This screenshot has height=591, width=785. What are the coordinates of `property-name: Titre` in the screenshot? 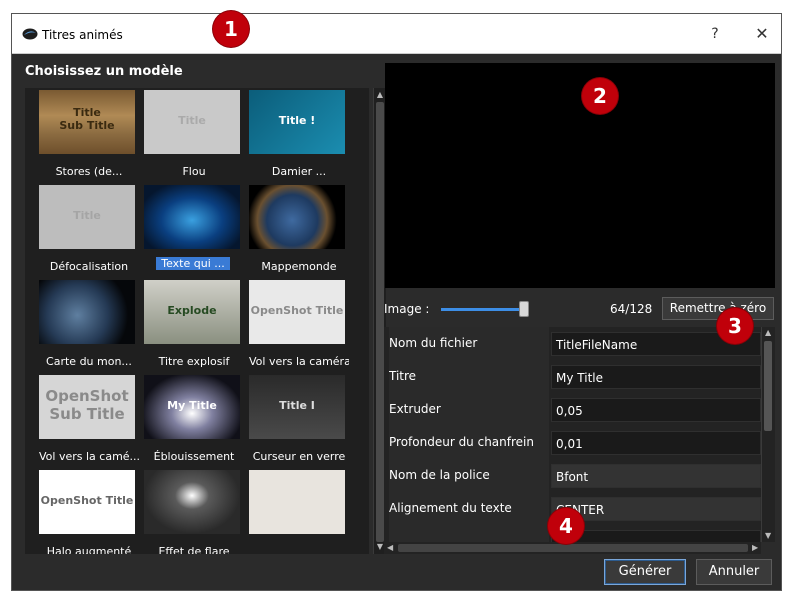 It's located at (469, 376).